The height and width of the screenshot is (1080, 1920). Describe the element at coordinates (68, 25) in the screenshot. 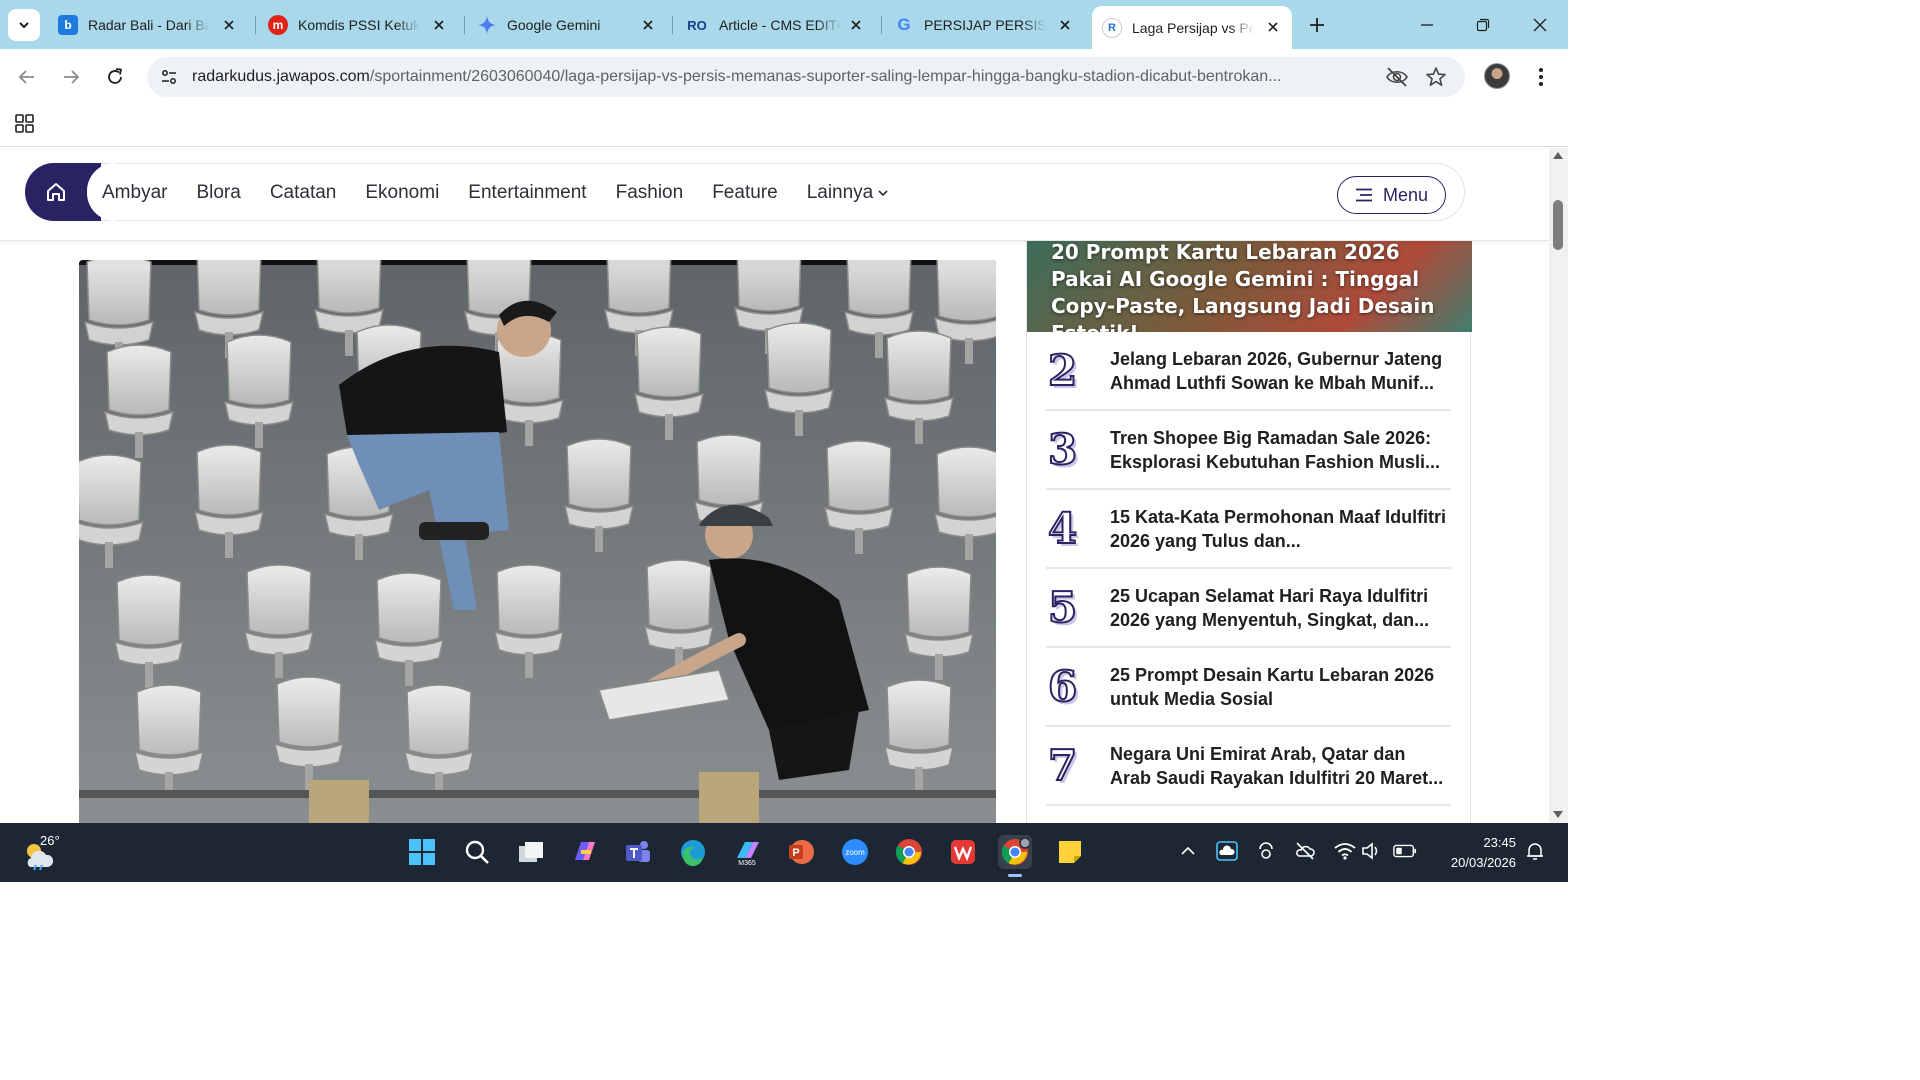

I see `favicon-icon: b` at that location.